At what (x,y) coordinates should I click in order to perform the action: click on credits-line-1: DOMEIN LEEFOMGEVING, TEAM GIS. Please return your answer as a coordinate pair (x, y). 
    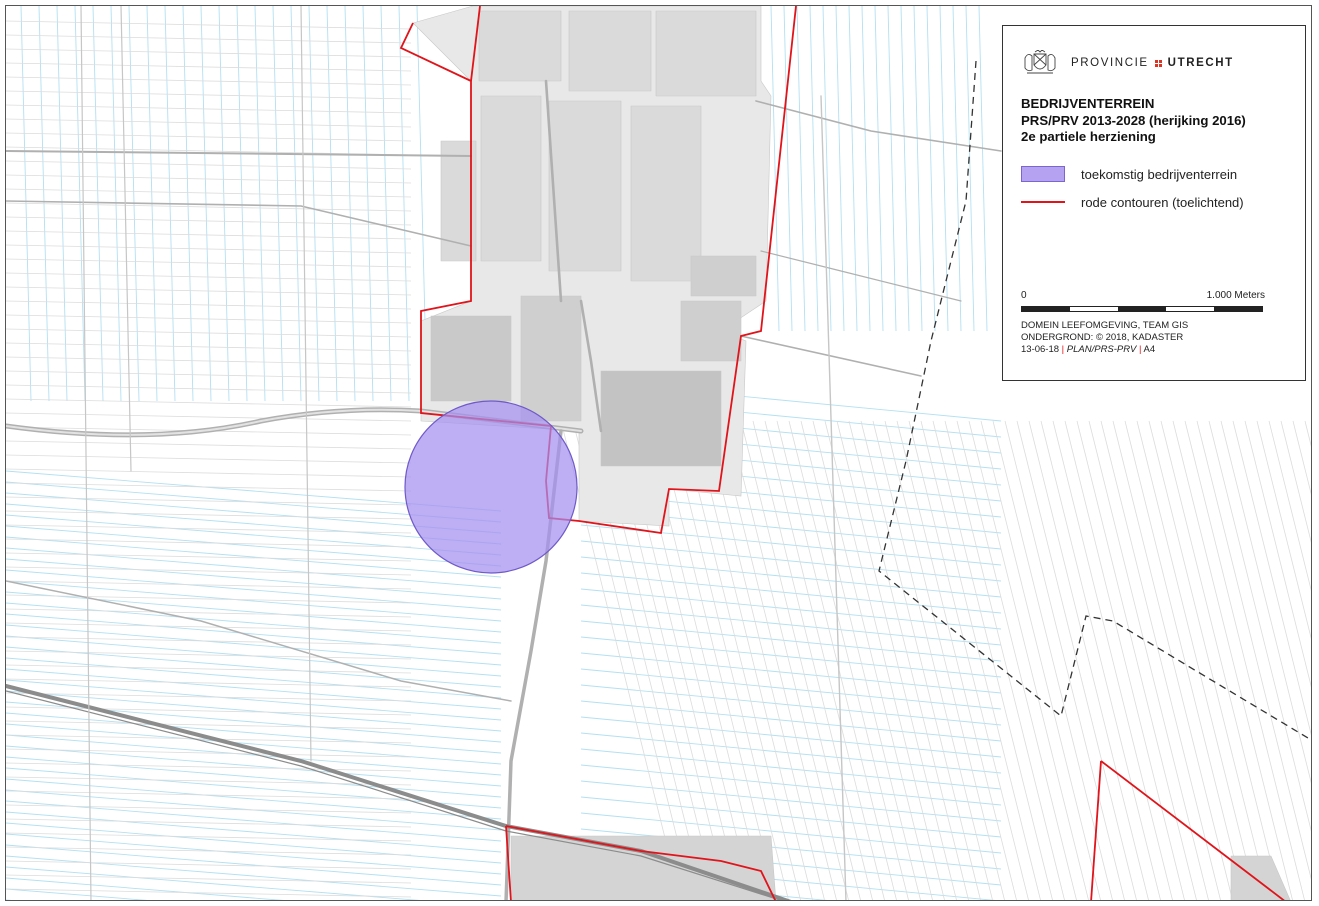
    Looking at the image, I should click on (1105, 325).